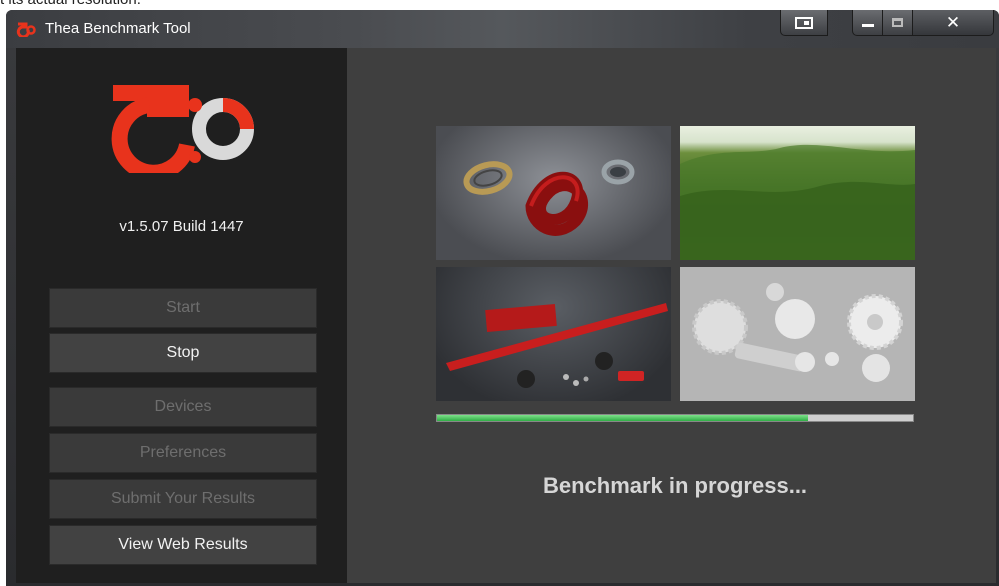 This screenshot has height=586, width=999. What do you see at coordinates (502, 29) in the screenshot?
I see `title-bar: Thea Benchmark Tool ✕` at bounding box center [502, 29].